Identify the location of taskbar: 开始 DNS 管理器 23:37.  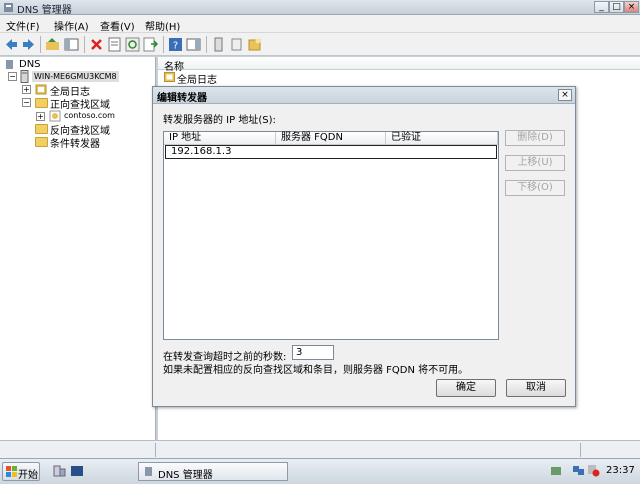
(320, 471).